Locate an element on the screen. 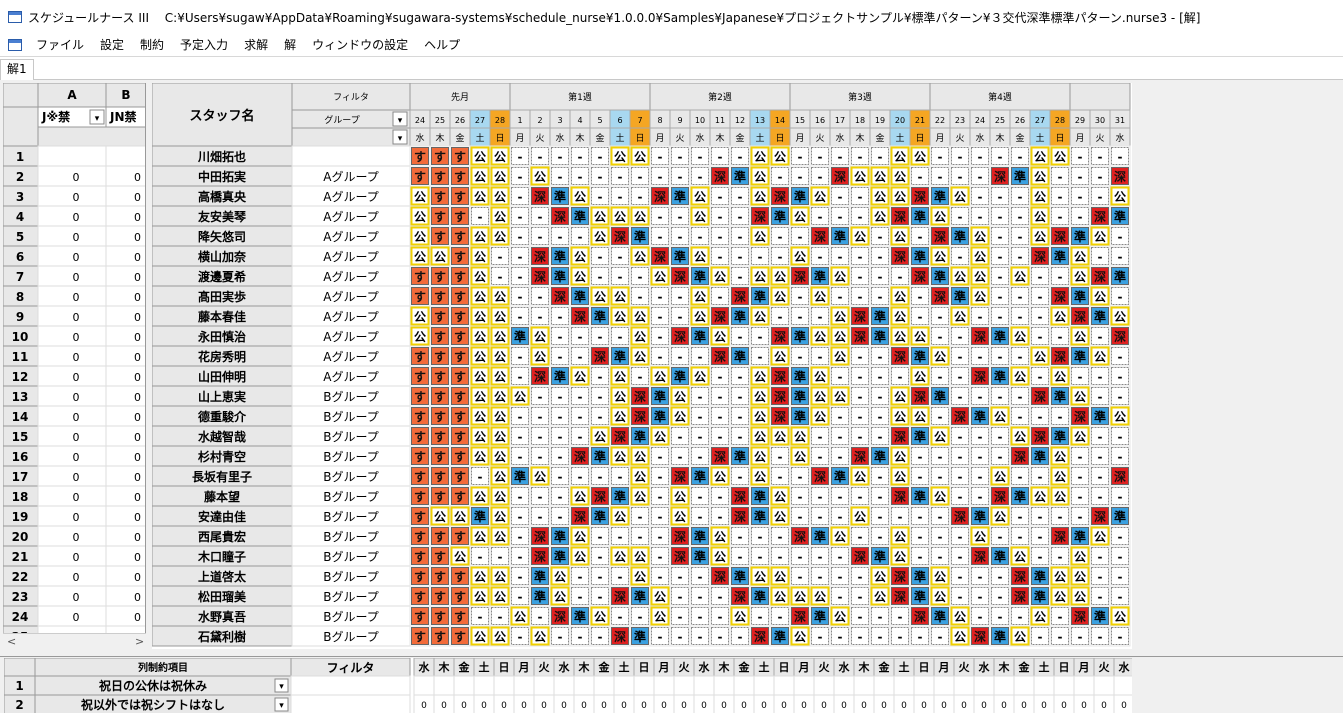 This screenshot has height=713, width=1343. menu-solution: 解 is located at coordinates (290, 45).